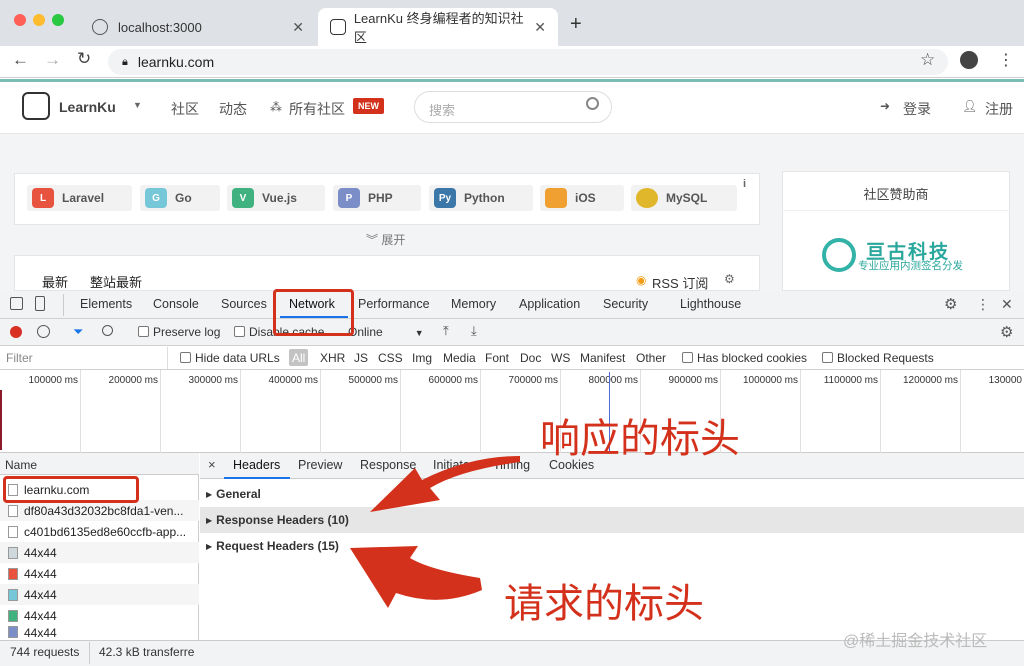 The image size is (1024, 666). What do you see at coordinates (983, 304) in the screenshot?
I see `devtools-more-icon: ⋮` at bounding box center [983, 304].